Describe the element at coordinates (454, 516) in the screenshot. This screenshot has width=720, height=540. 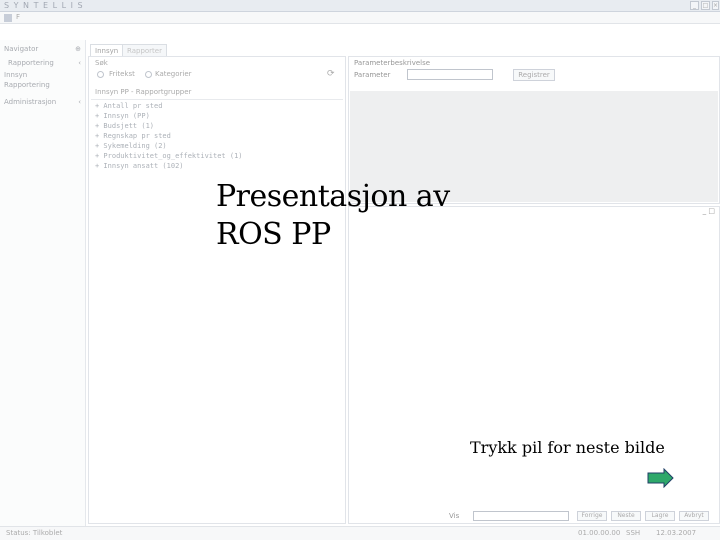
I see `view-label: Vis` at that location.